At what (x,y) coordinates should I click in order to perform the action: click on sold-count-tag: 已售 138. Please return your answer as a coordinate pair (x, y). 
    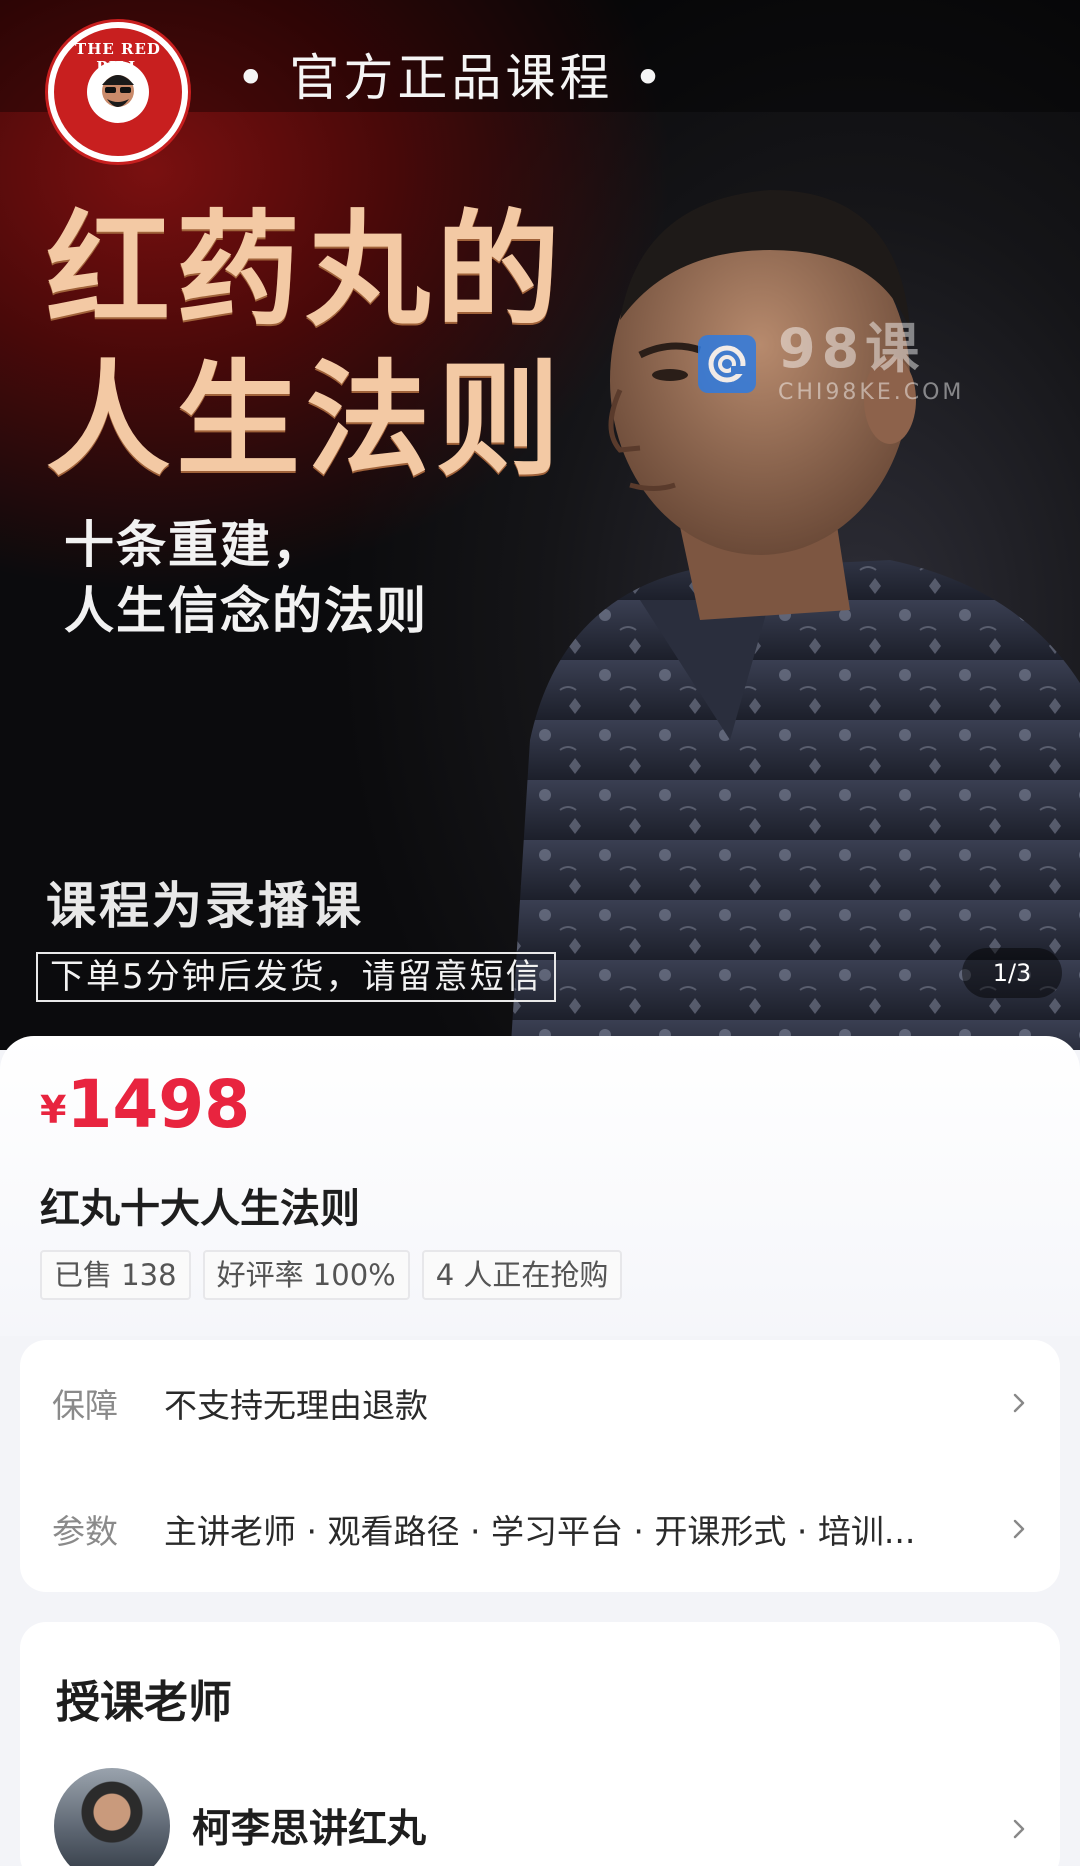
    Looking at the image, I should click on (115, 1275).